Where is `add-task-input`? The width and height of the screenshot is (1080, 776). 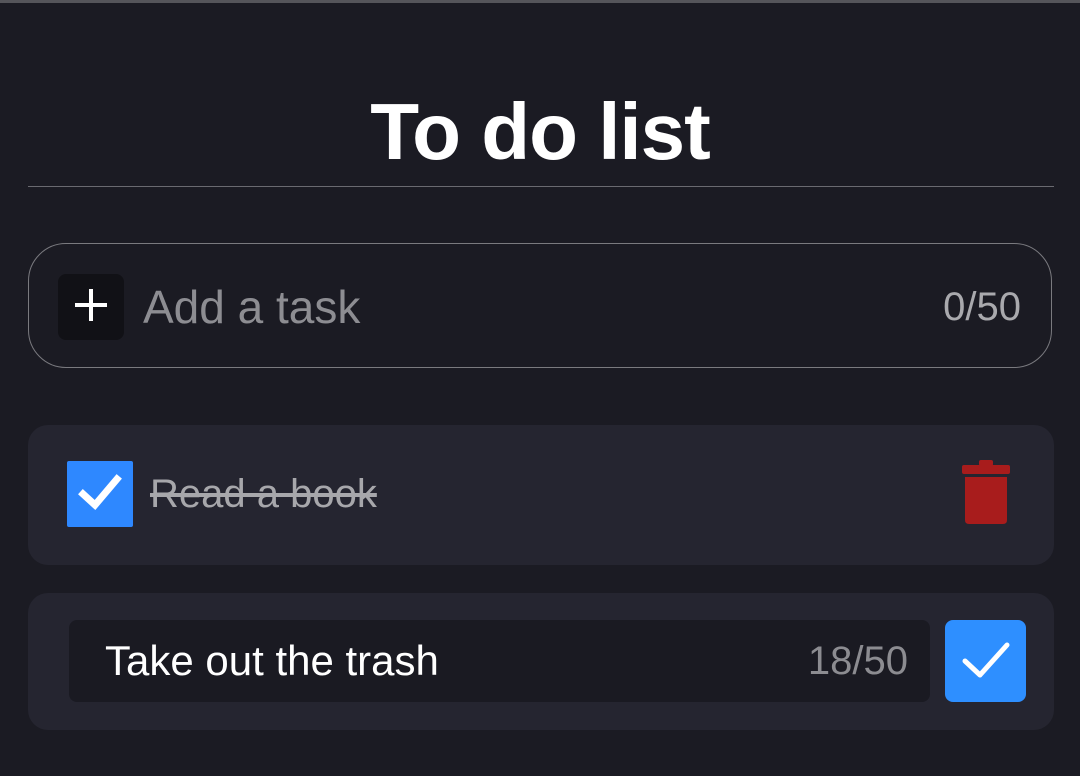 add-task-input is located at coordinates (513, 307).